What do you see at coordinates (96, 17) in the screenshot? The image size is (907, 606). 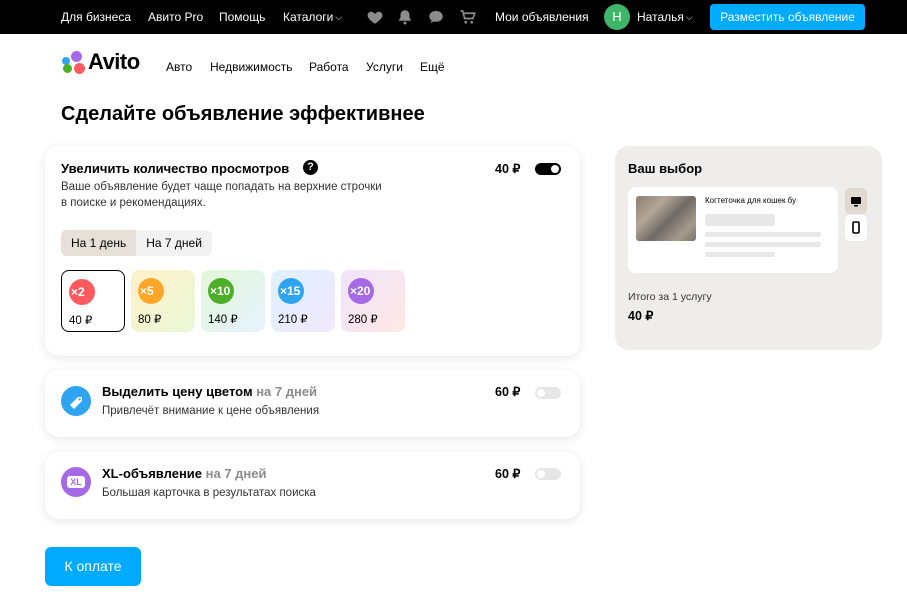 I see `for-business-link: Для бизнеса` at bounding box center [96, 17].